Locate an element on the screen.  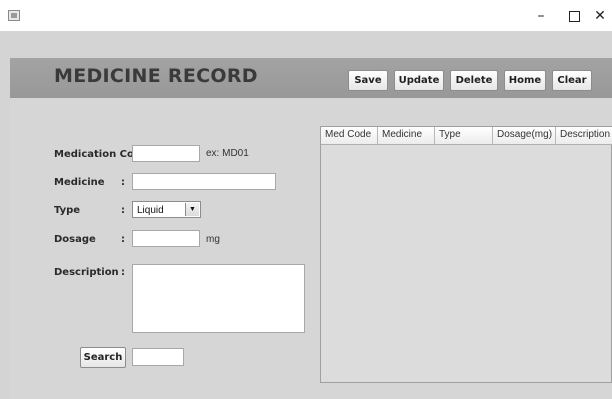
type-selected-value: Liquid is located at coordinates (150, 210).